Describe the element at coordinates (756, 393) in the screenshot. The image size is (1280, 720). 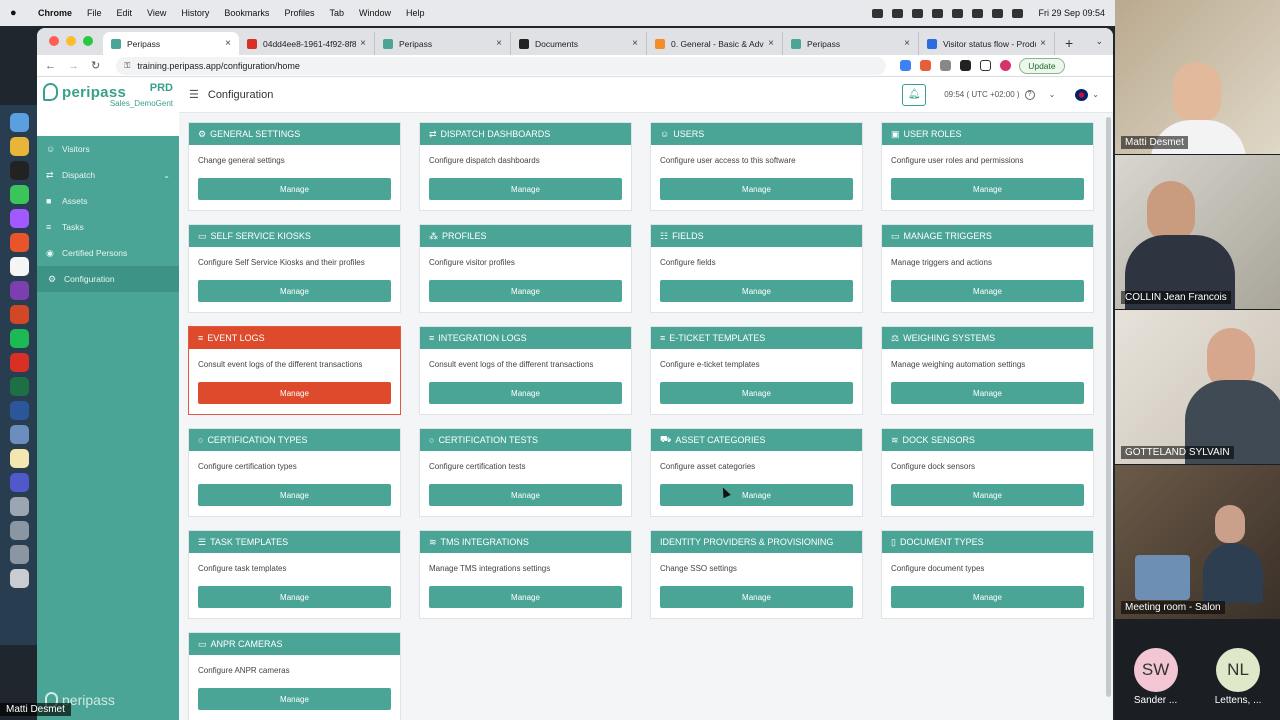
I see `manage-e-ticket-templates-button: Manage` at that location.